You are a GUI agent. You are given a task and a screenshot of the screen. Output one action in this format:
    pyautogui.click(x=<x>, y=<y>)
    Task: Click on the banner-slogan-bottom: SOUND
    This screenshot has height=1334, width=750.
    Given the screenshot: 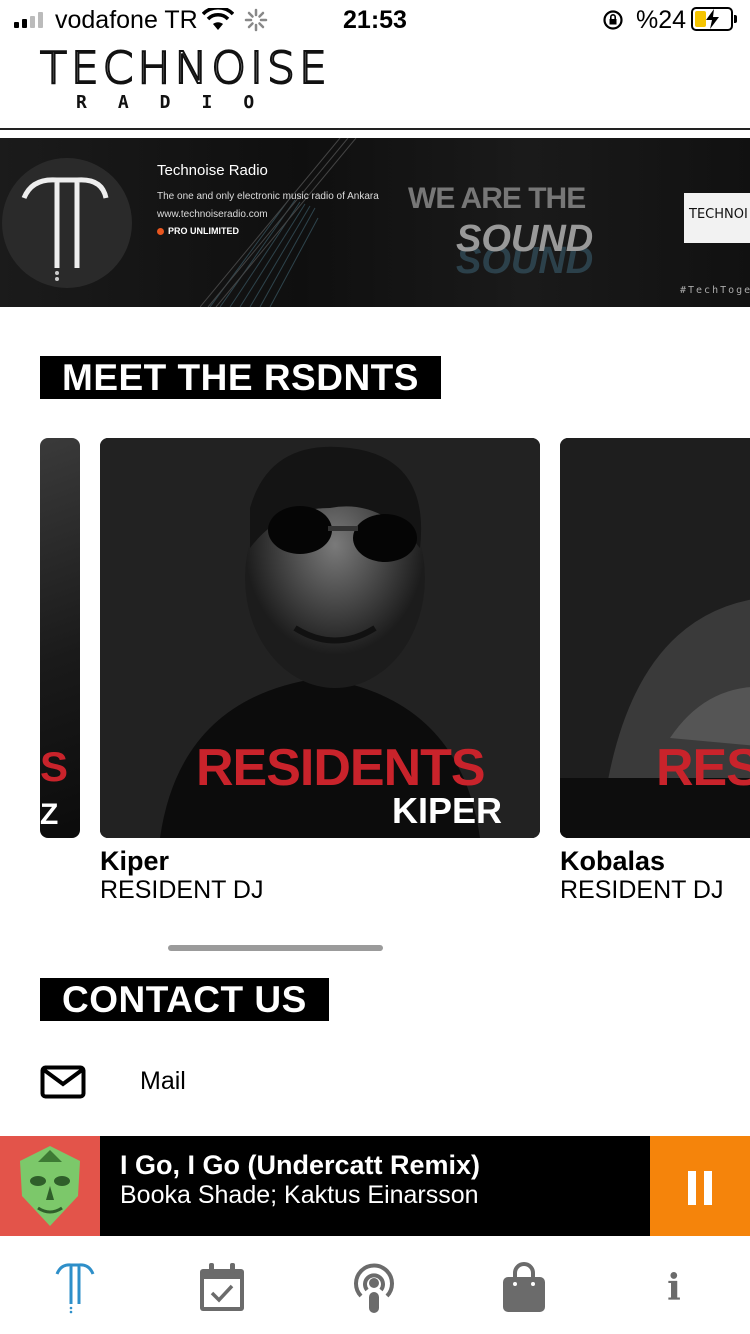 What is the action you would take?
    pyautogui.click(x=525, y=239)
    